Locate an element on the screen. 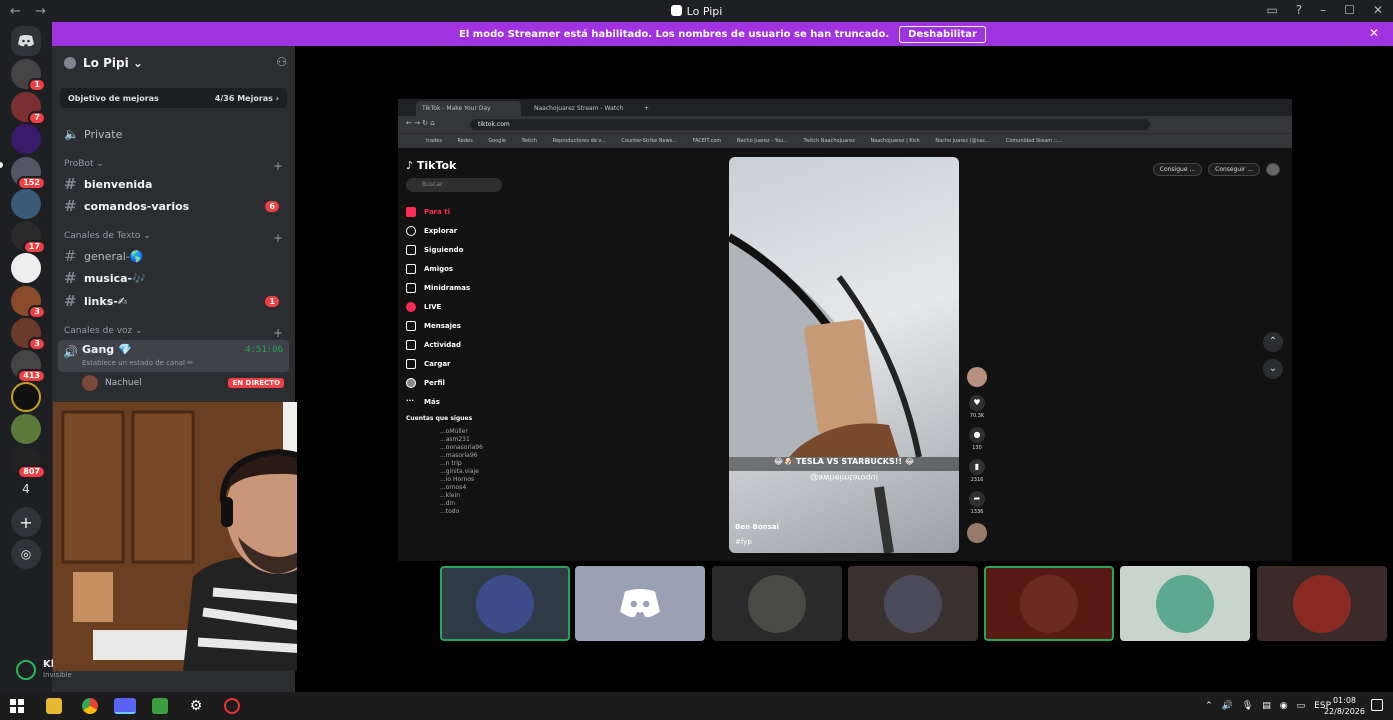 Image resolution: width=1393 pixels, height=720 pixels. share-action: ➦ 1336 is located at coordinates (977, 503).